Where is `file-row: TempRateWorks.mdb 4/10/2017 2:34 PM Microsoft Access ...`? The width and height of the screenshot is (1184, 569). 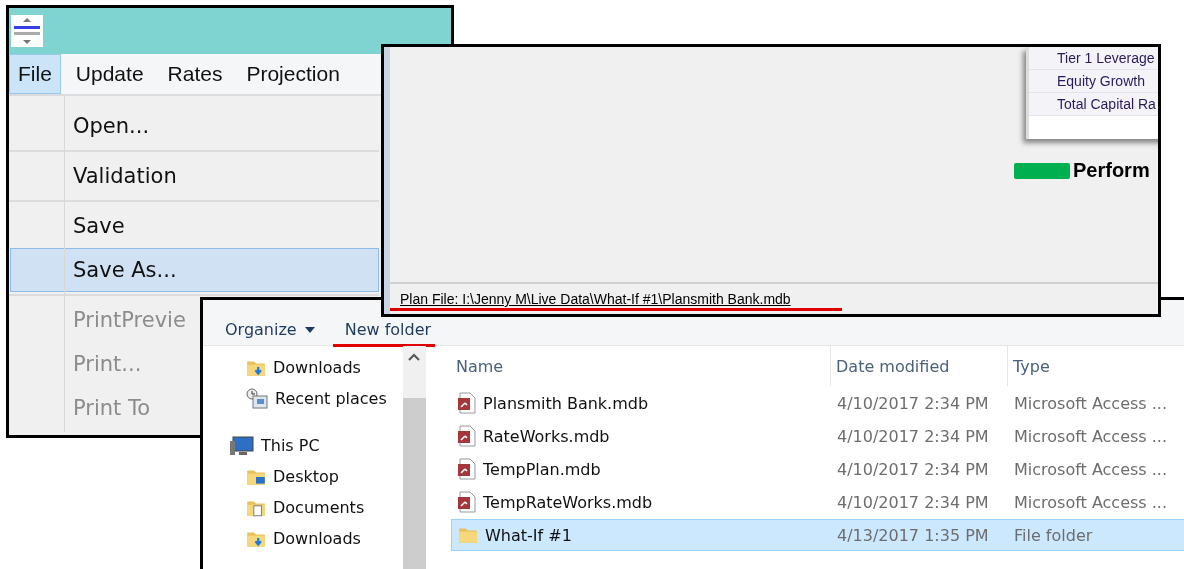 file-row: TempRateWorks.mdb 4/10/2017 2:34 PM Microsoft Access ... is located at coordinates (817, 502).